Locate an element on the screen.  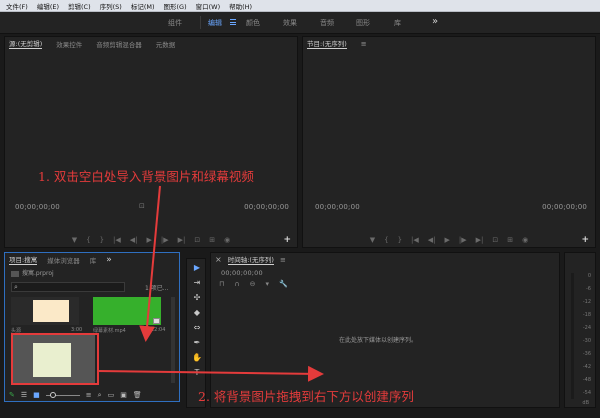
thumbnail-background-image is located at coordinates (45, 311).